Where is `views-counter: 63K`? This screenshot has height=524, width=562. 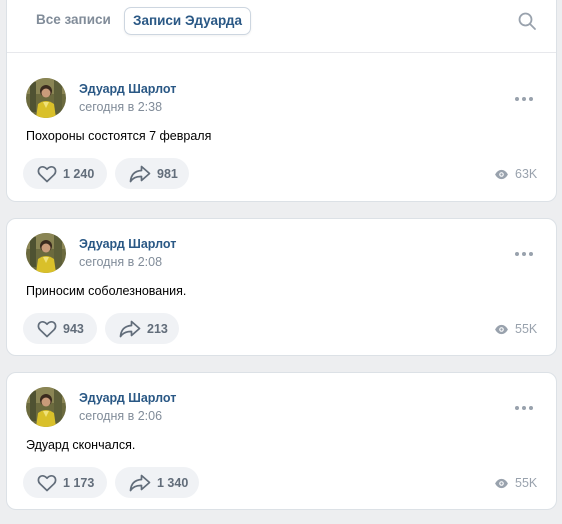
views-counter: 63K is located at coordinates (515, 174).